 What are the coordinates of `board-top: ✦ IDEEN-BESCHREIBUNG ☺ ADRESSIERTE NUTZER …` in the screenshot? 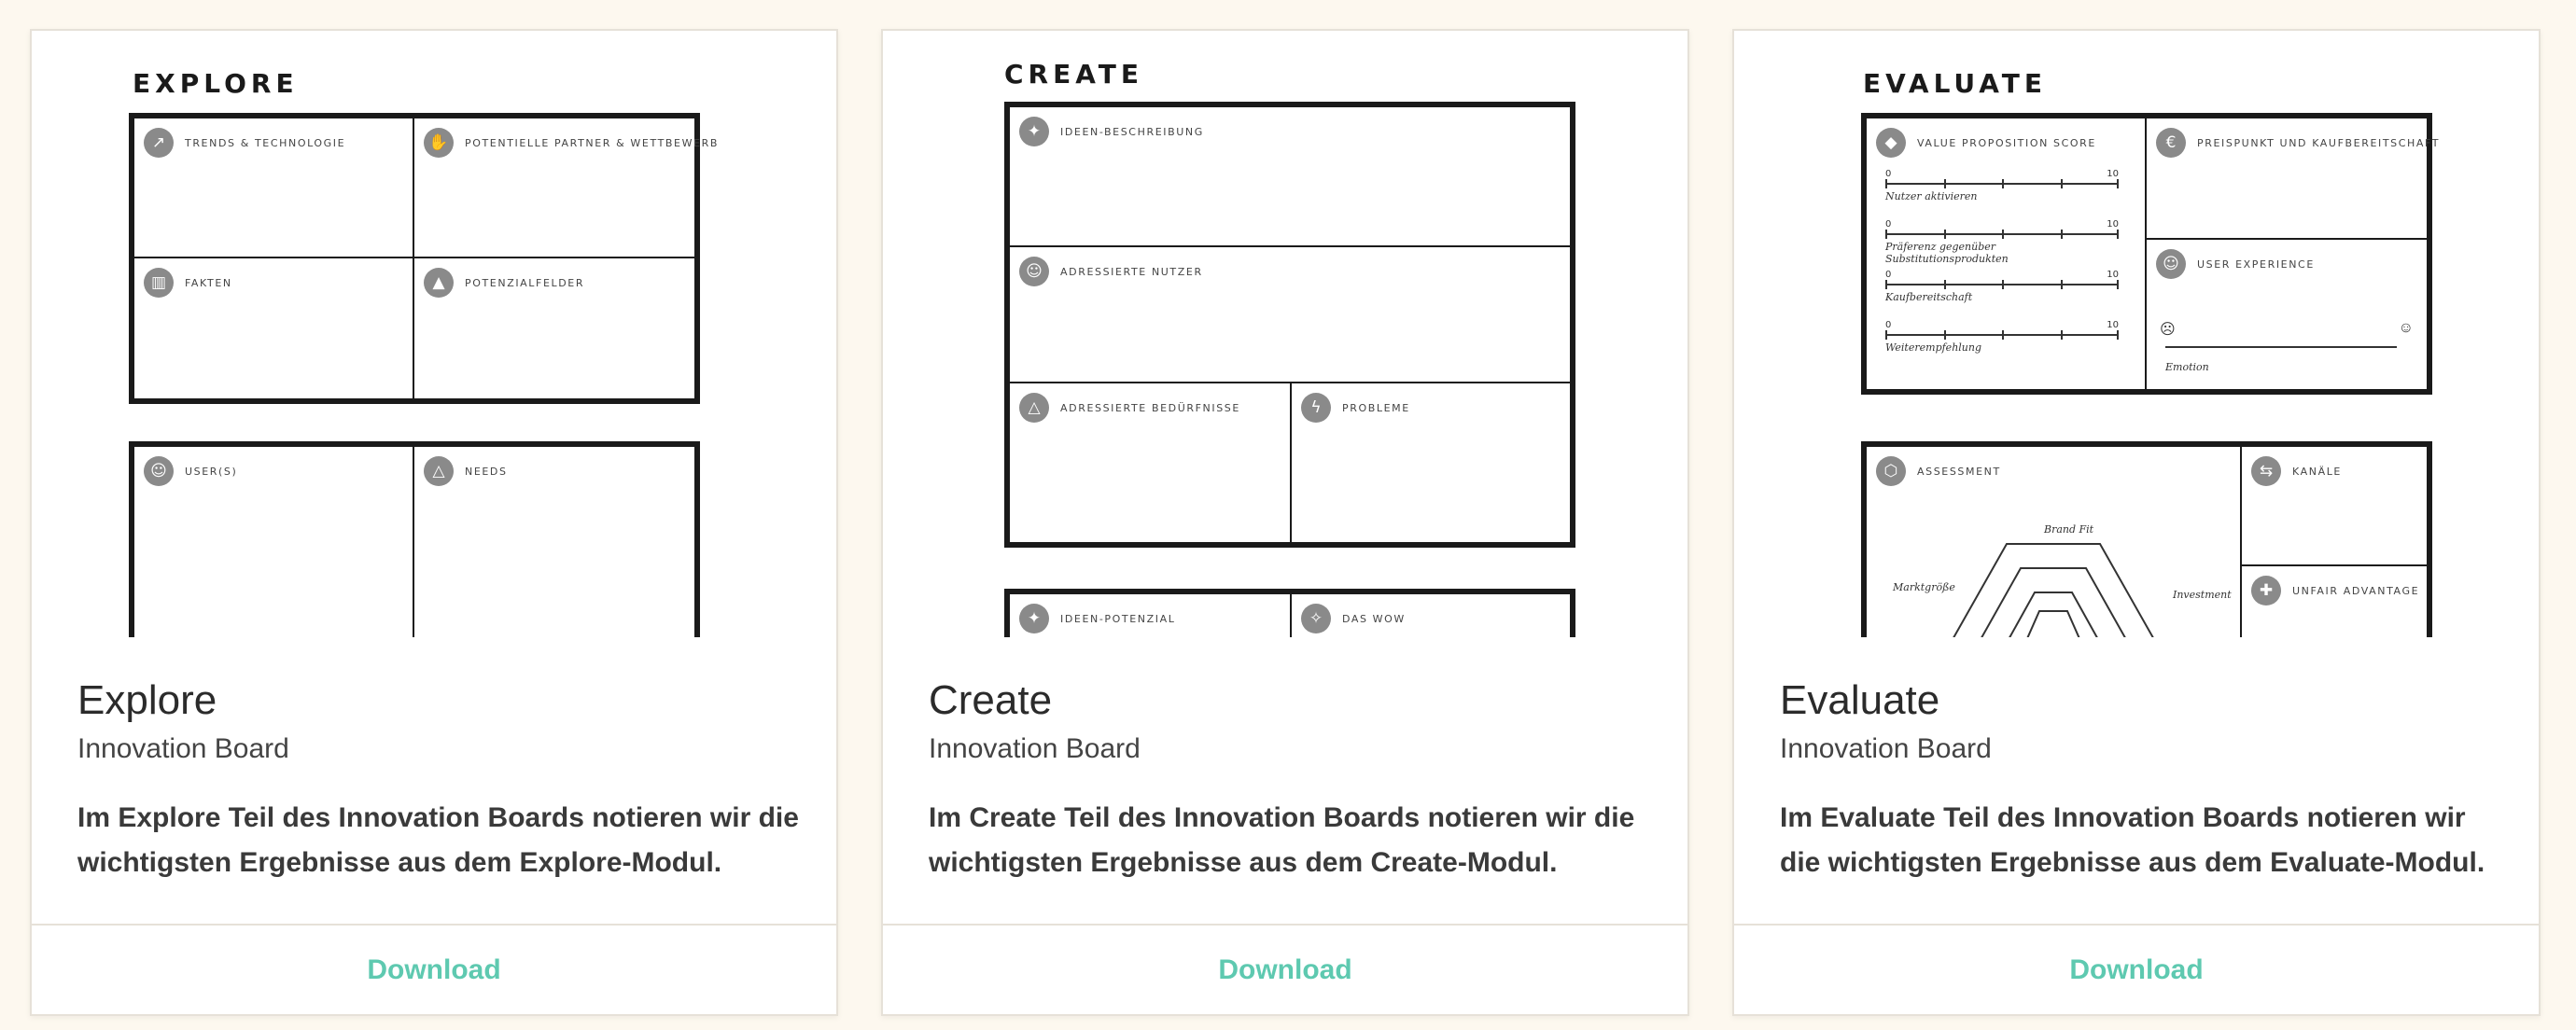 It's located at (1289, 325).